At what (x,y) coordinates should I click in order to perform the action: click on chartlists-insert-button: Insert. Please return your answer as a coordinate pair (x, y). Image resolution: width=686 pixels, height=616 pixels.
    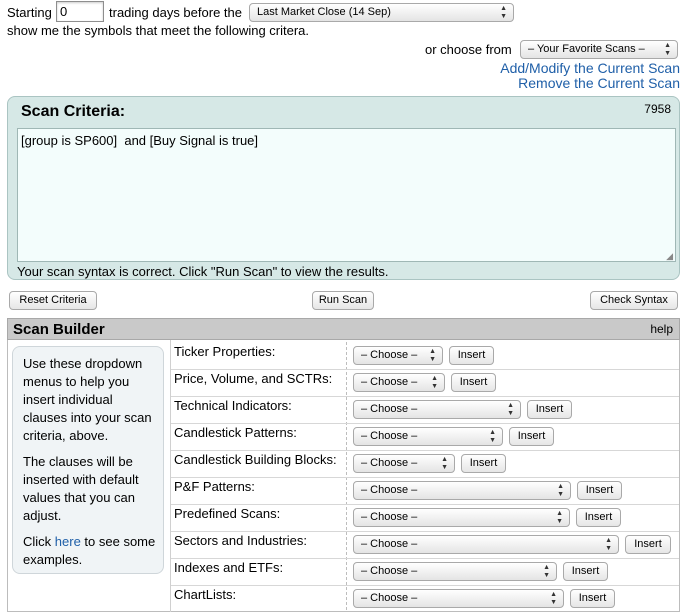
    Looking at the image, I should click on (592, 598).